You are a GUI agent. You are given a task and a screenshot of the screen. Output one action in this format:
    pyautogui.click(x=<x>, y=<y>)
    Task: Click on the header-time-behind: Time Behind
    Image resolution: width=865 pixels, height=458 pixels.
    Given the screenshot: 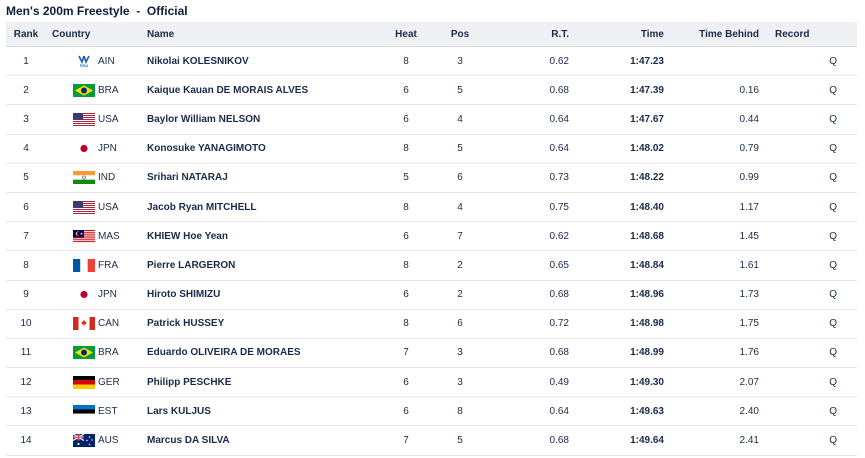 What is the action you would take?
    pyautogui.click(x=722, y=34)
    